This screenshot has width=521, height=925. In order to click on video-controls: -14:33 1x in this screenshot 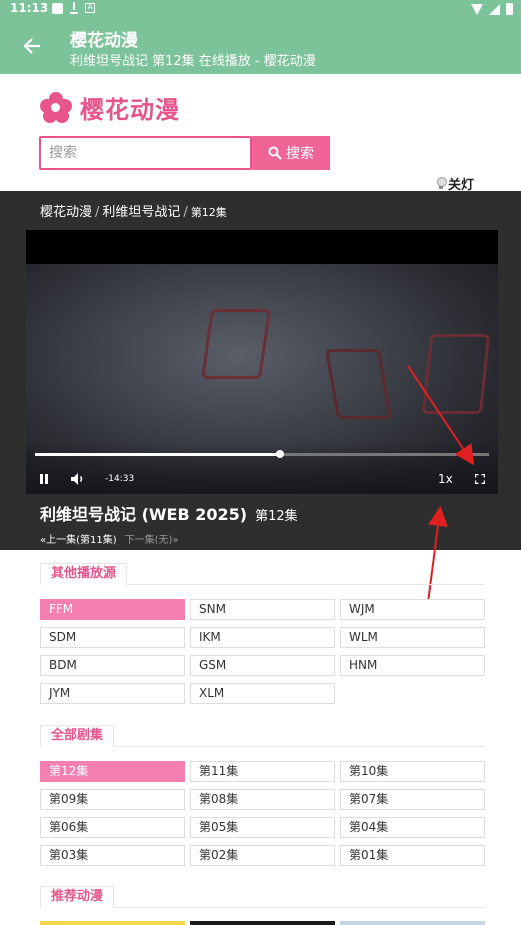, I will do `click(262, 468)`.